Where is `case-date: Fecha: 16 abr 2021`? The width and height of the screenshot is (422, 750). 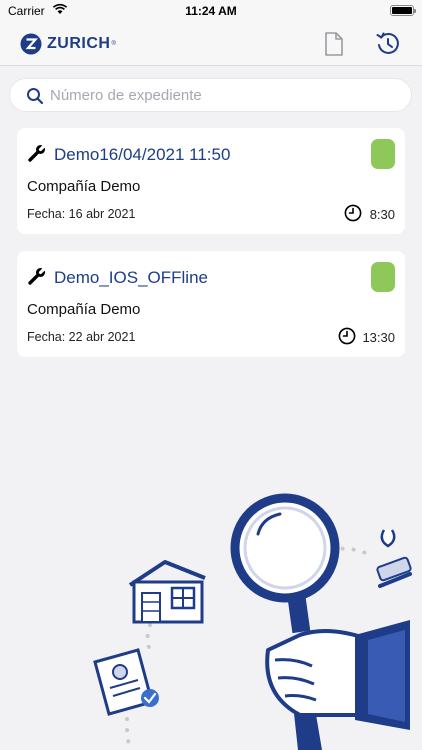 case-date: Fecha: 16 abr 2021 is located at coordinates (81, 214).